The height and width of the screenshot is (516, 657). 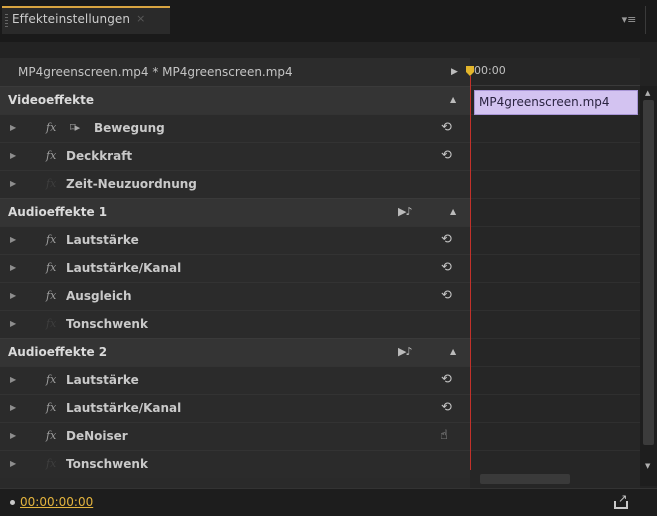 I want to click on effect-name: Bewegung, so click(x=129, y=128).